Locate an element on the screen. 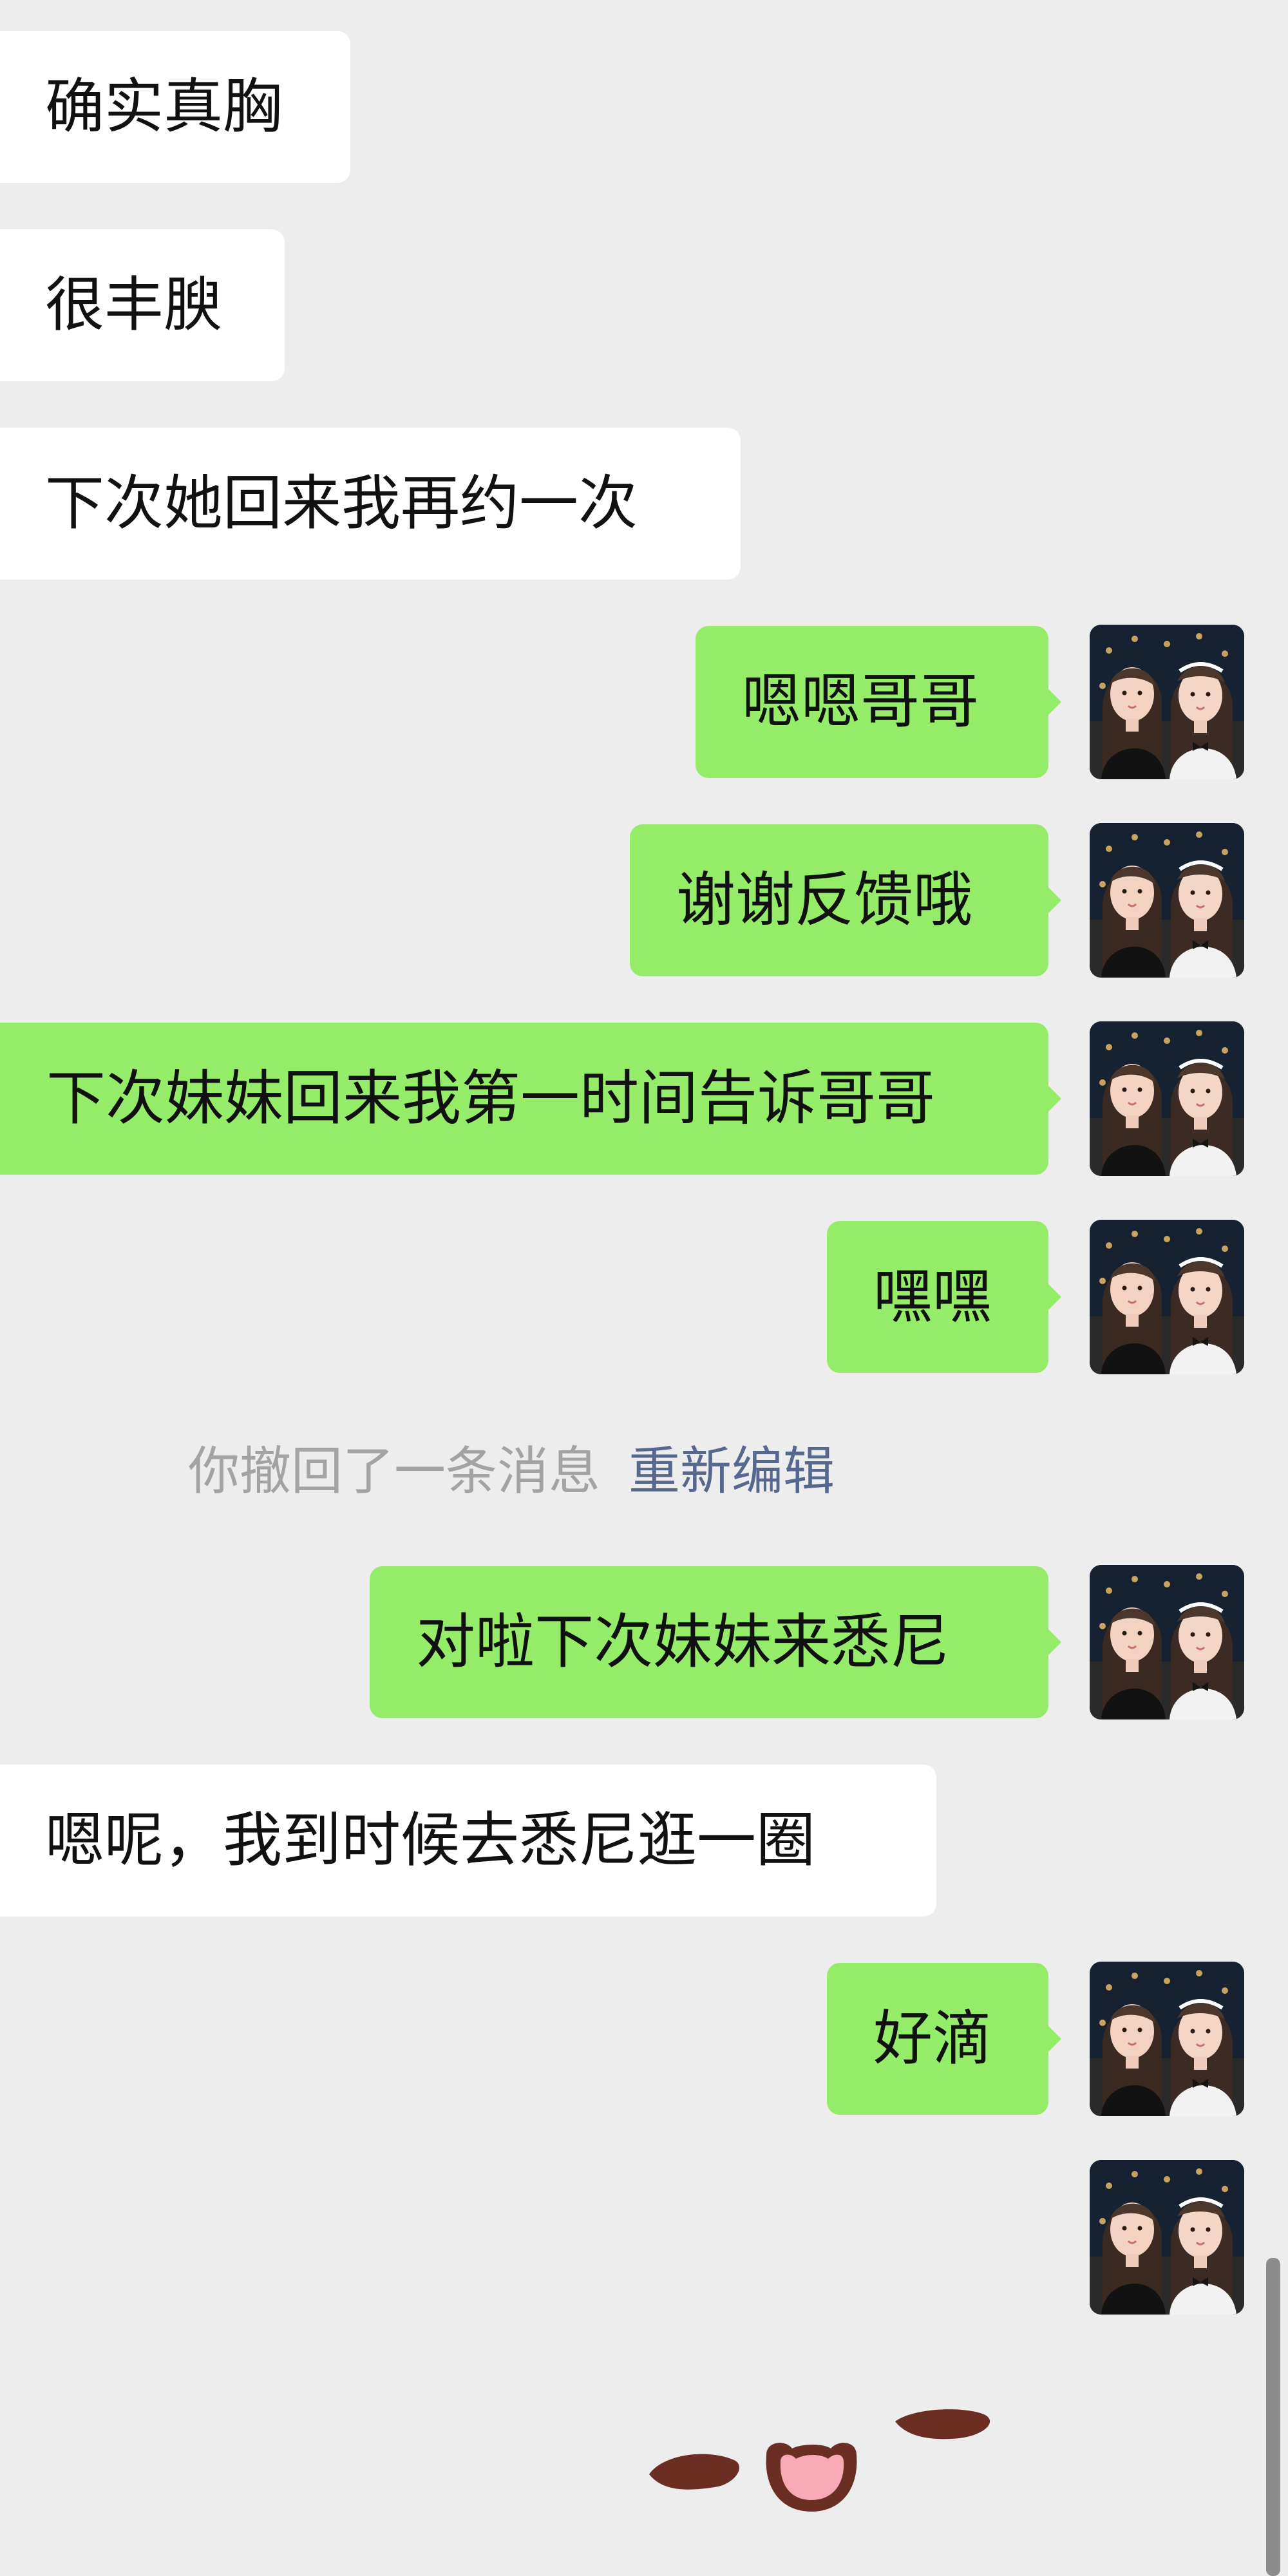  incoming-message-bubble: 确实真胸 is located at coordinates (175, 107).